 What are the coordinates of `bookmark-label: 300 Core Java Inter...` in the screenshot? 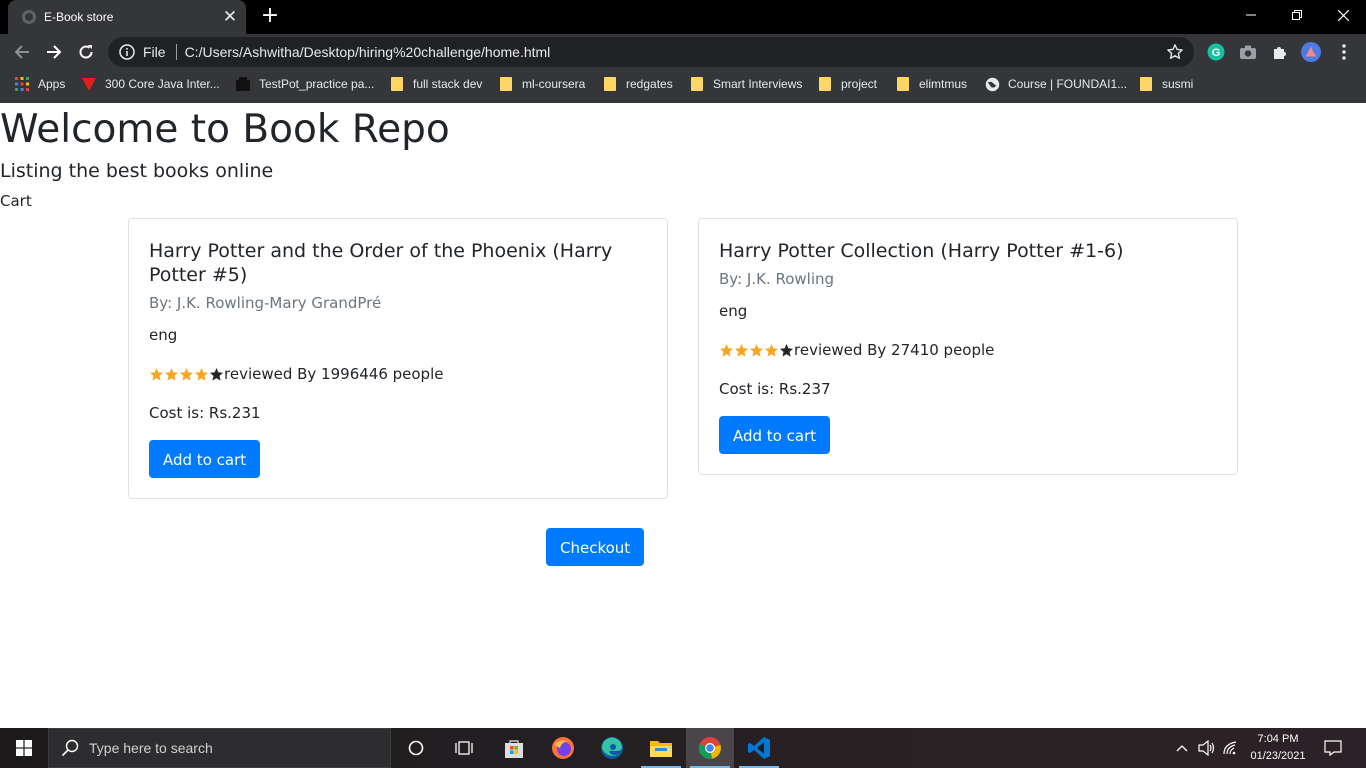 It's located at (162, 84).